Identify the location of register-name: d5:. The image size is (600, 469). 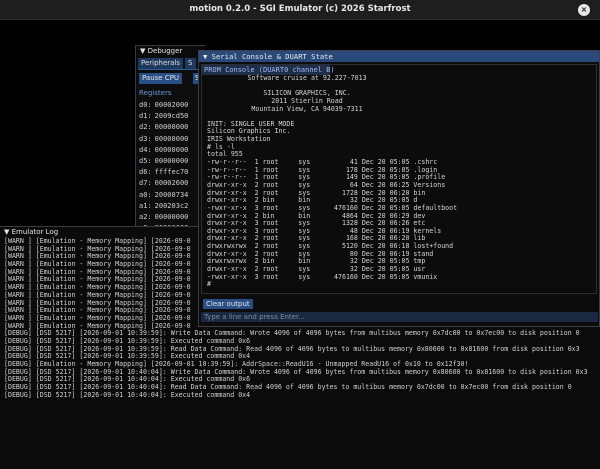
(145, 160).